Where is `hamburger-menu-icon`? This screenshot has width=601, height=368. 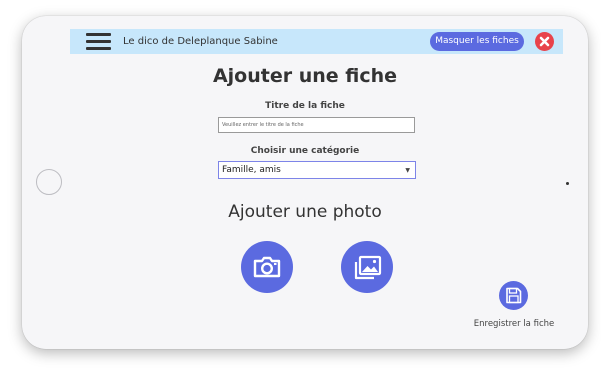 hamburger-menu-icon is located at coordinates (98, 41).